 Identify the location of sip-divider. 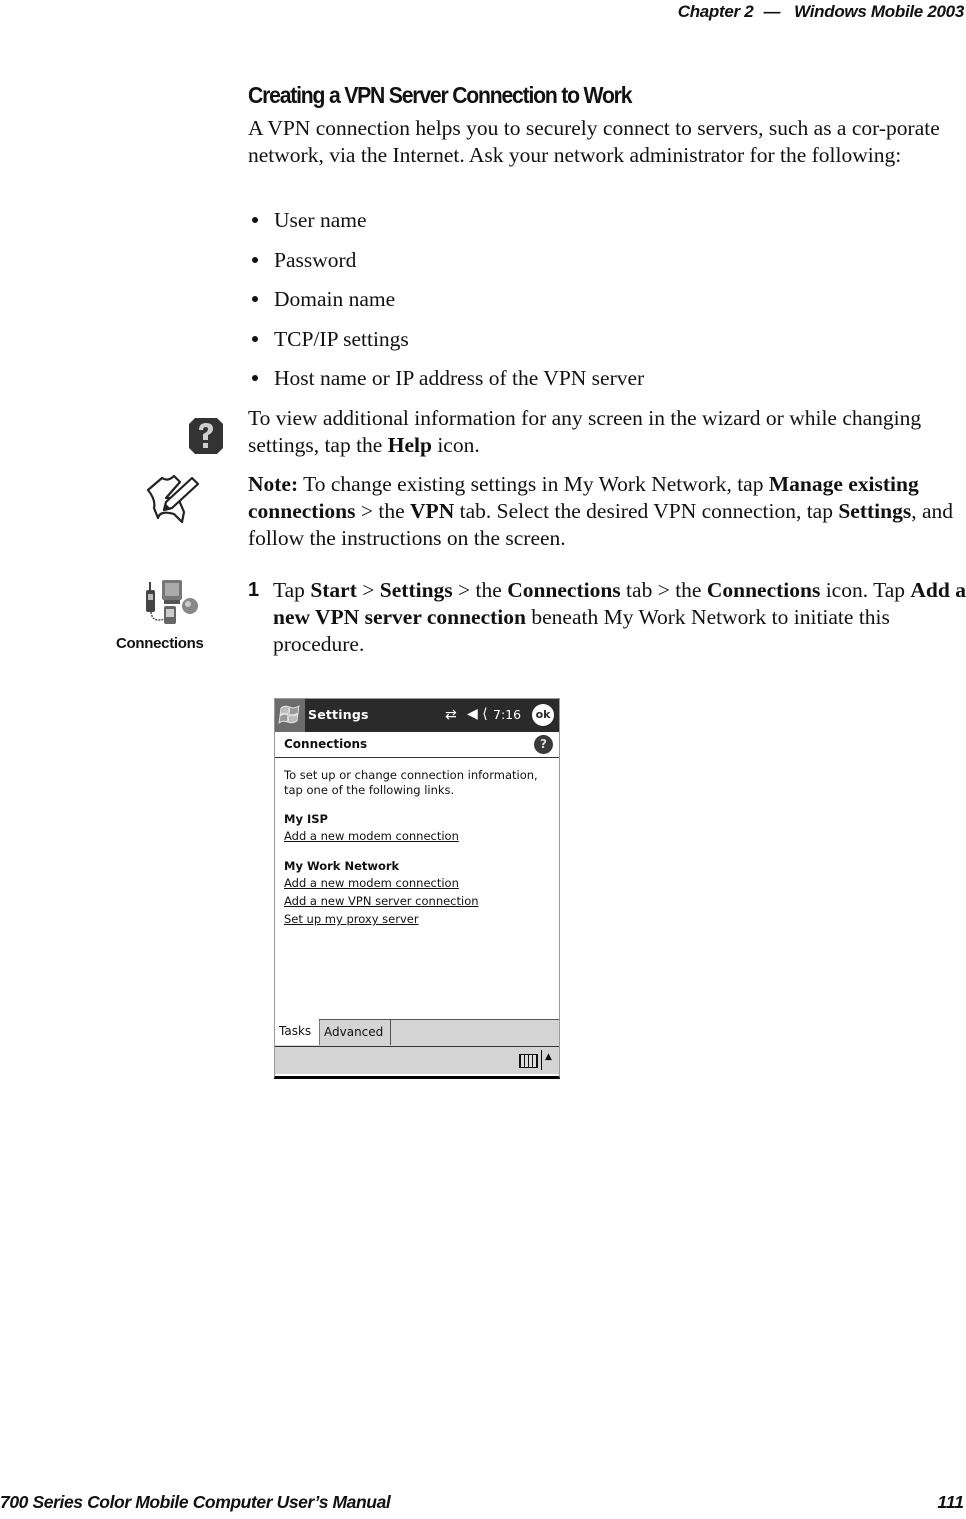
(541, 1060).